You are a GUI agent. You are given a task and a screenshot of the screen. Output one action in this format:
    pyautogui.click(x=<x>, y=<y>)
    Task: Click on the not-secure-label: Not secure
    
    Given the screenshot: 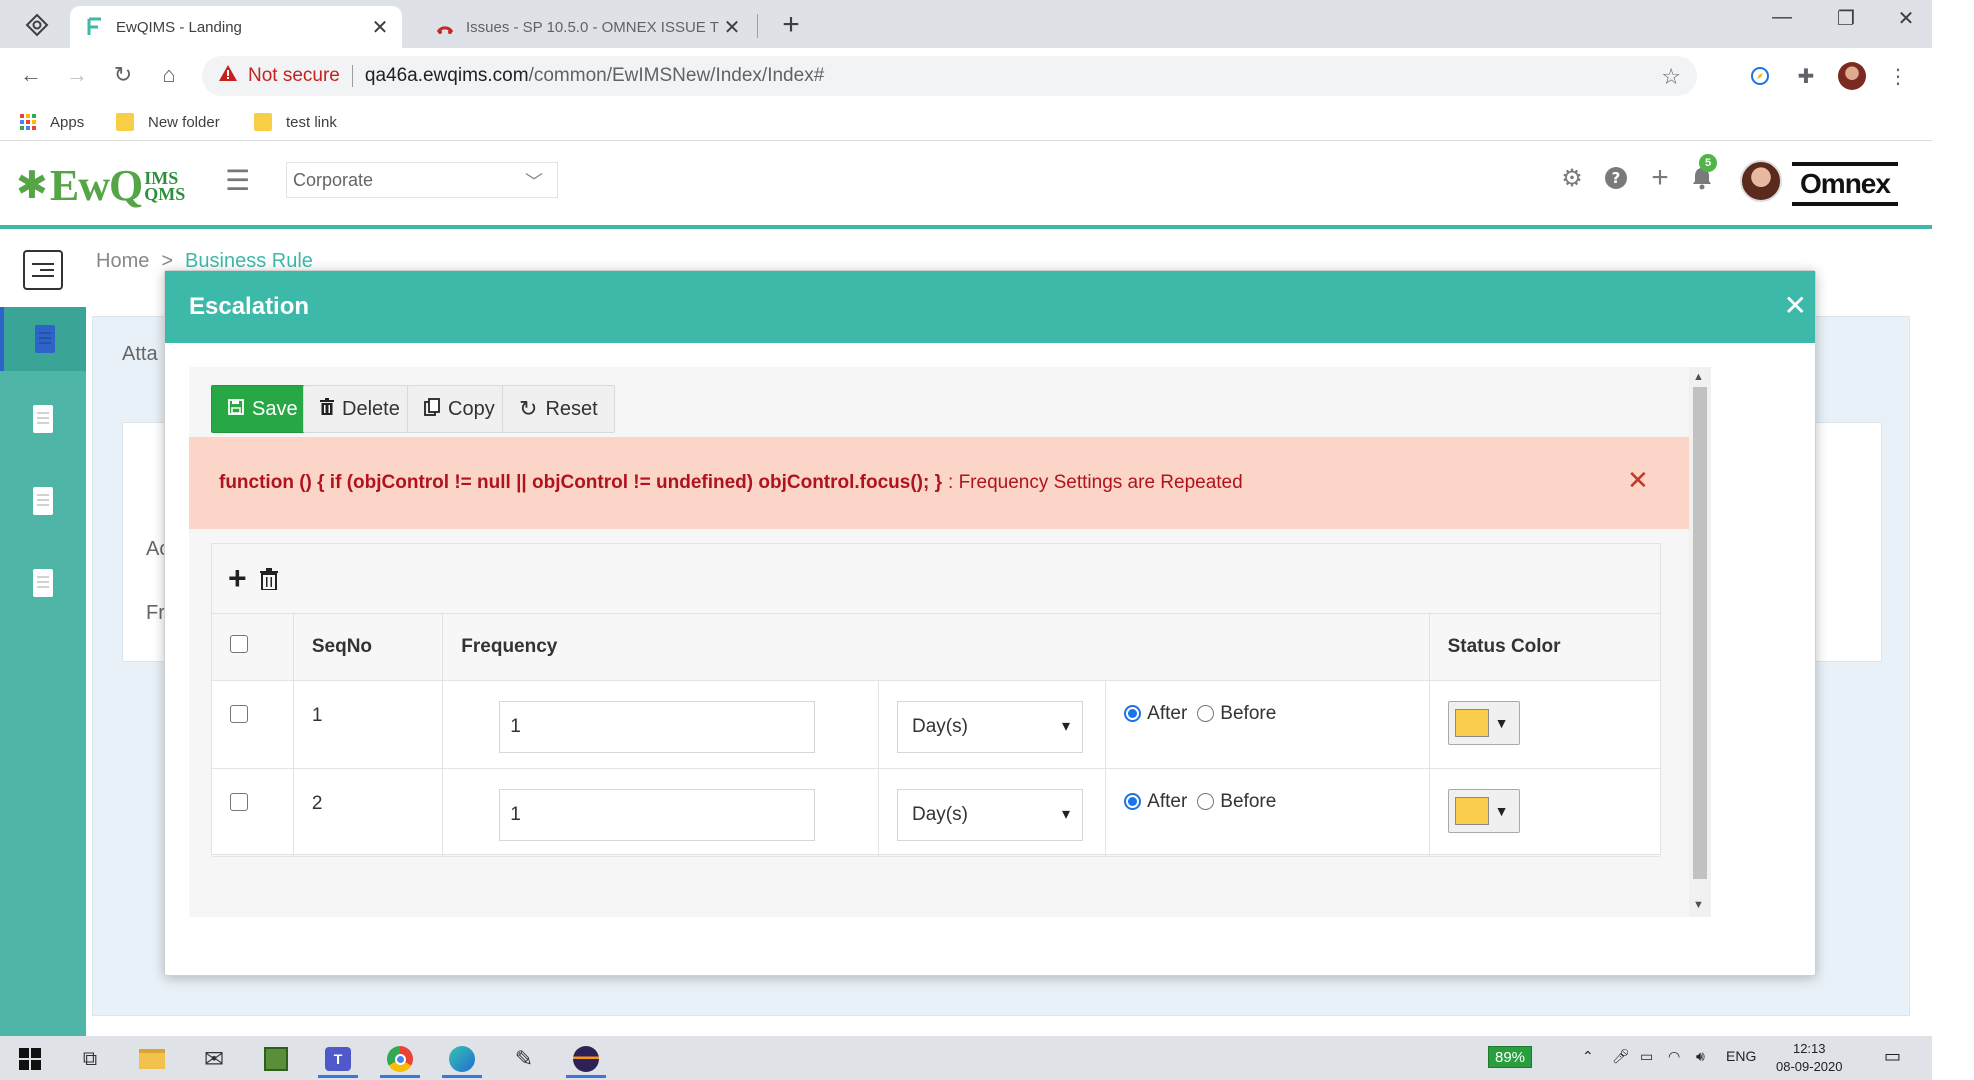 What is the action you would take?
    pyautogui.click(x=294, y=76)
    